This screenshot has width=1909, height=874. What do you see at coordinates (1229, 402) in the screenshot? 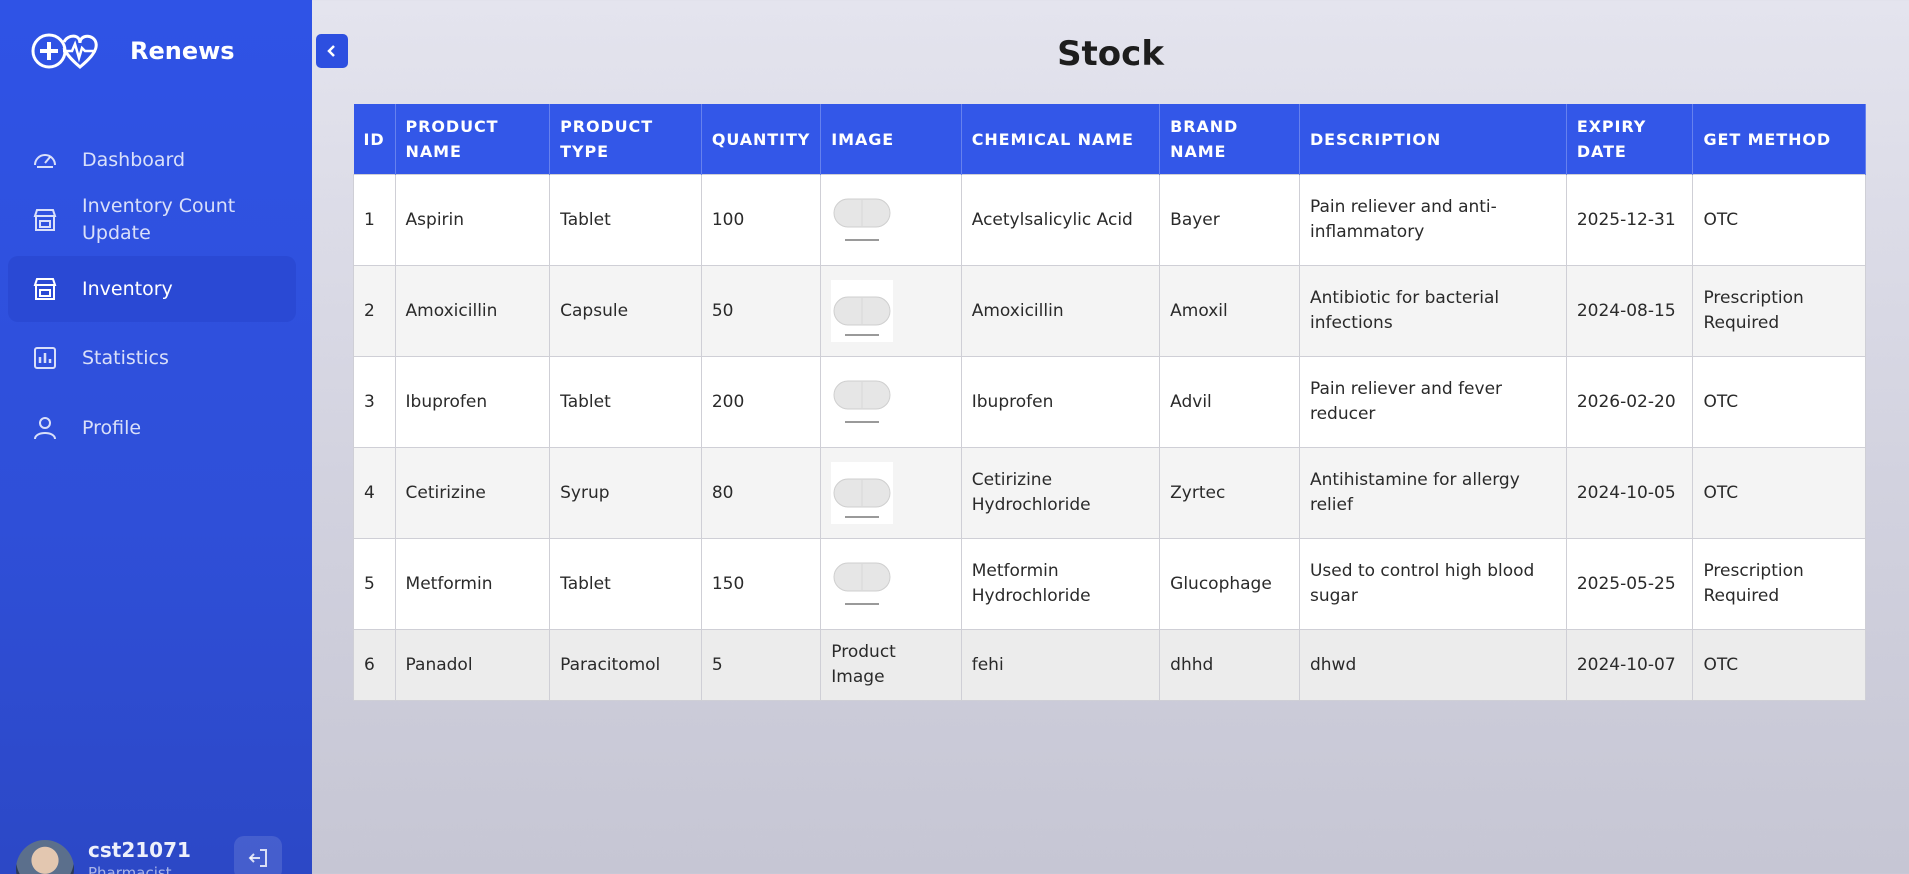
I see `cell-brand-name: Advil` at bounding box center [1229, 402].